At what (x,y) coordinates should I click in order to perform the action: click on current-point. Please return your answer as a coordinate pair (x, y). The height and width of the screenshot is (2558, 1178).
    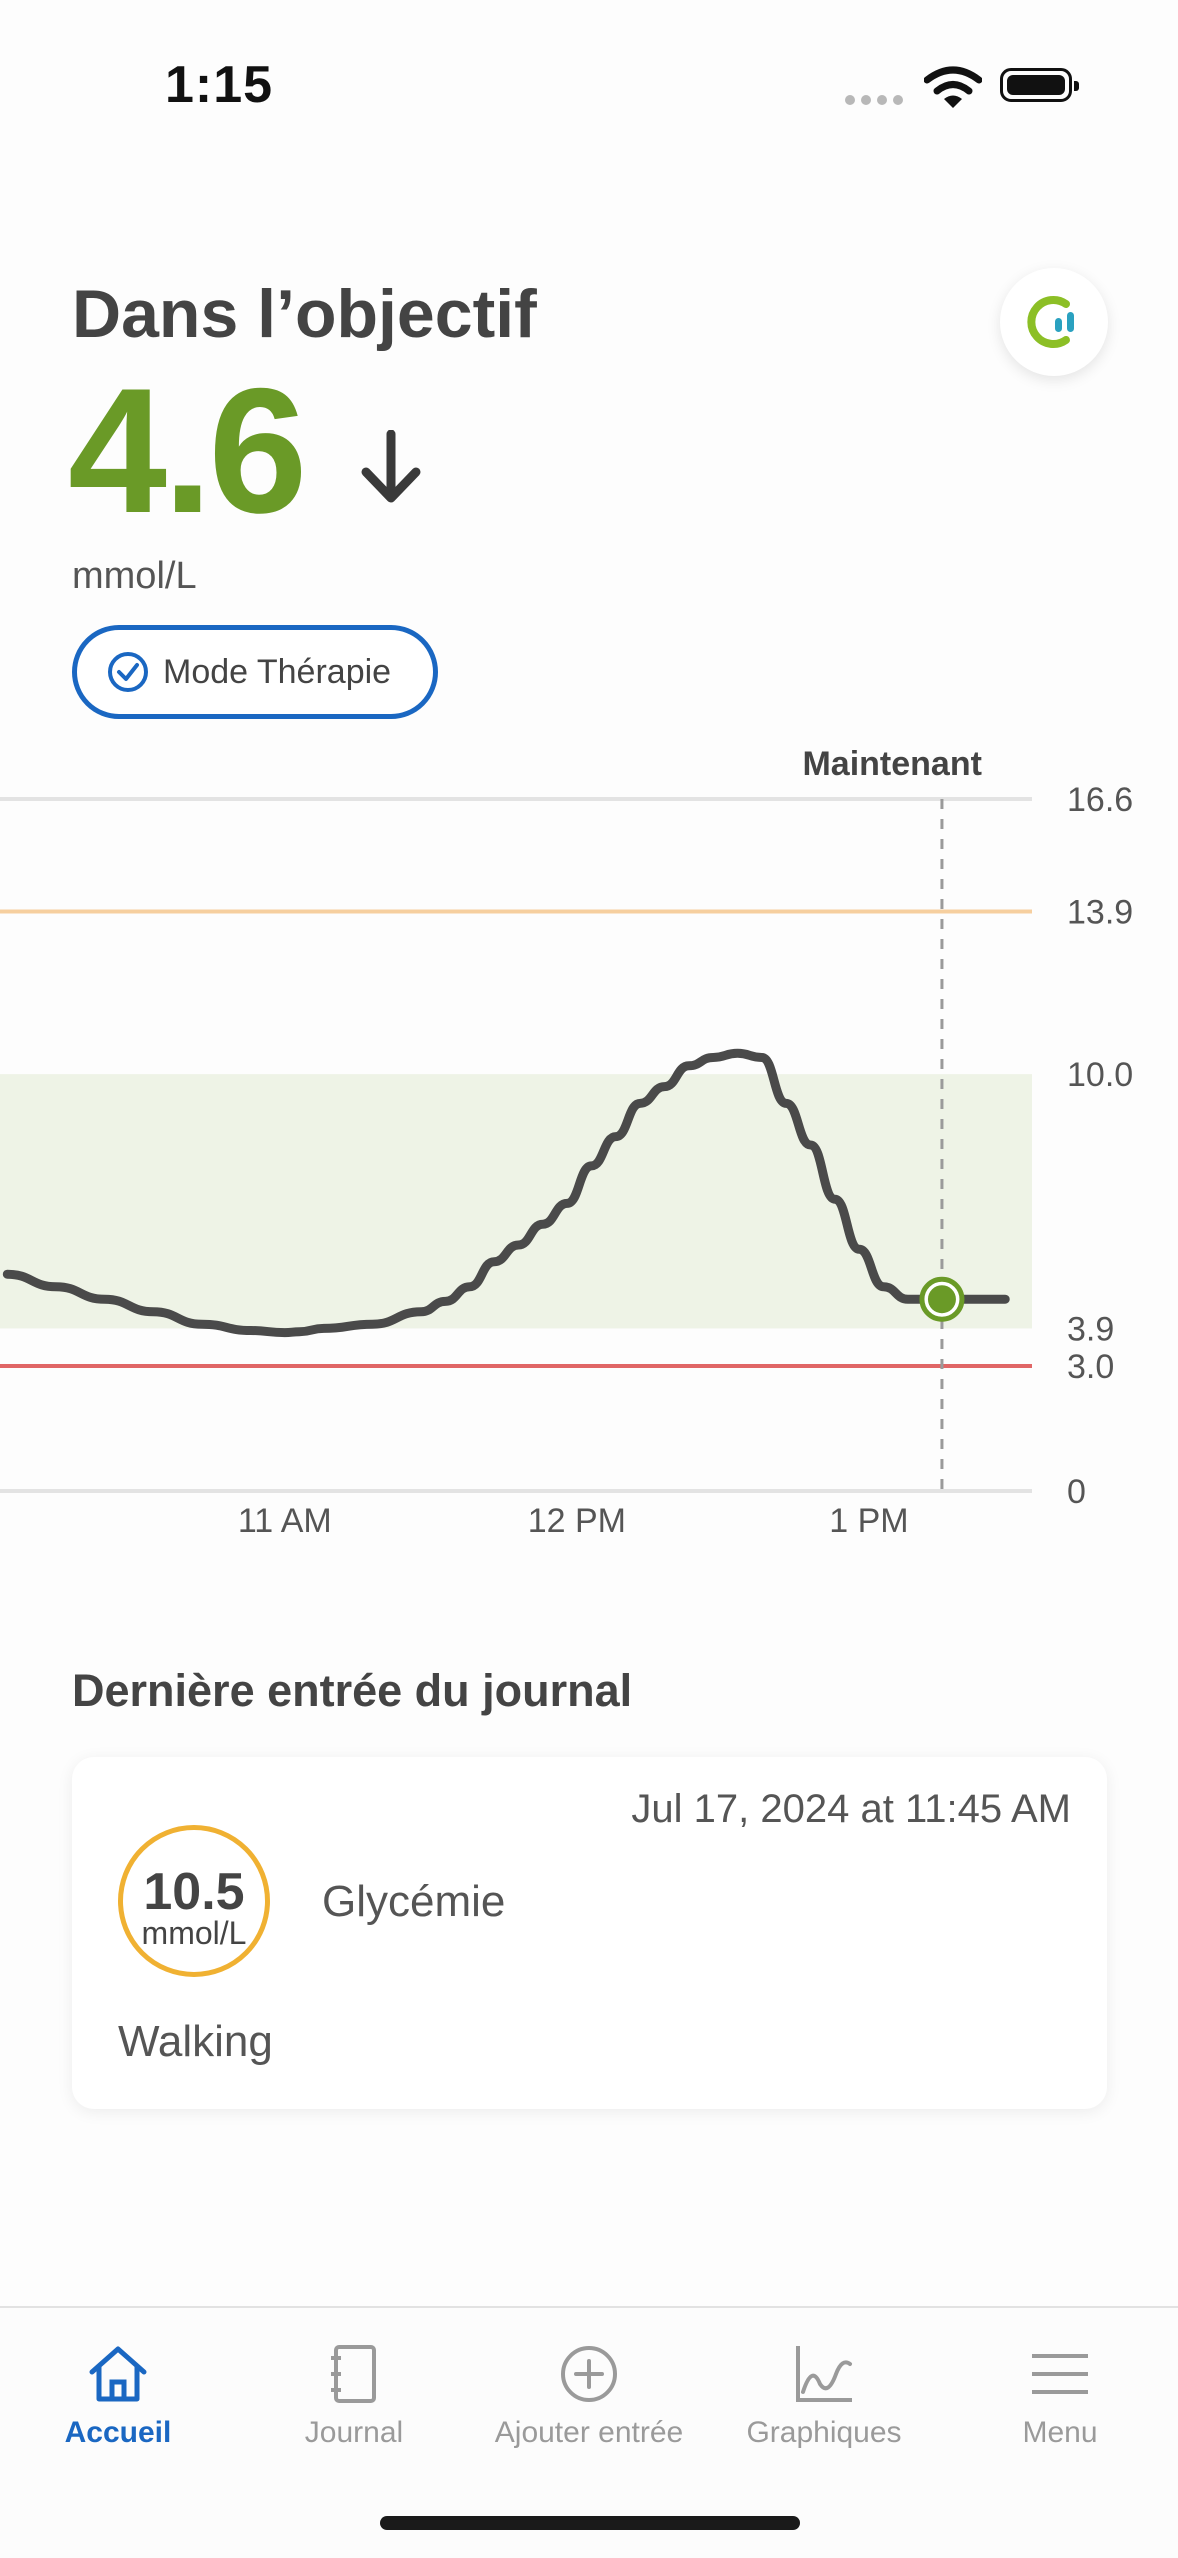
    Looking at the image, I should click on (941, 1299).